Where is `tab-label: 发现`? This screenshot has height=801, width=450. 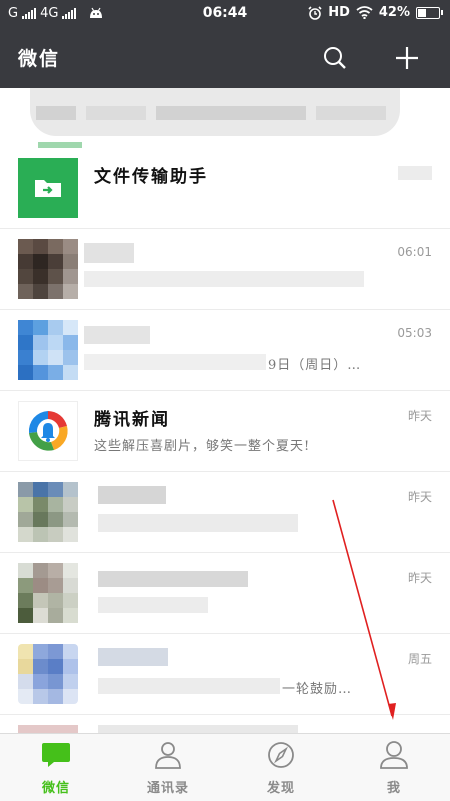
tab-label: 发现 is located at coordinates (280, 788).